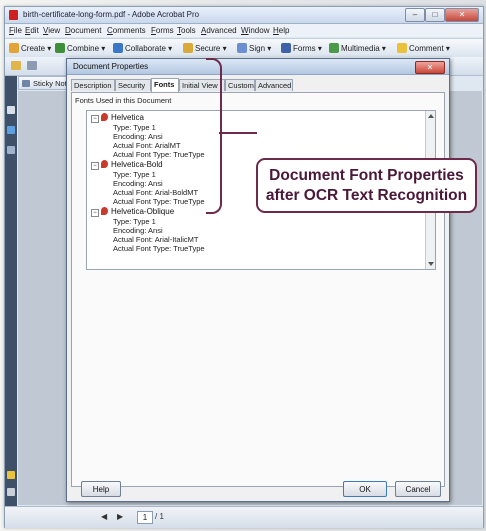 The height and width of the screenshot is (531, 486). Describe the element at coordinates (286, 48) in the screenshot. I see `forms-icon` at that location.